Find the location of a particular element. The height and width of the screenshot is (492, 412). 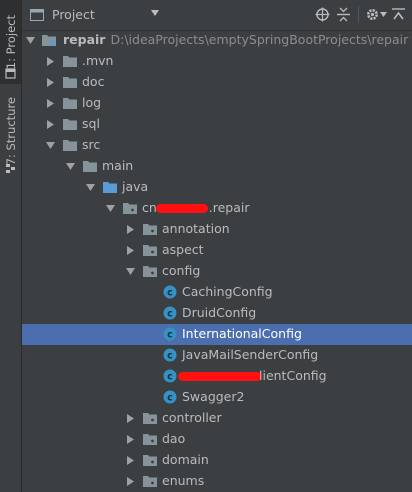

tree-item-label: domain is located at coordinates (185, 459).